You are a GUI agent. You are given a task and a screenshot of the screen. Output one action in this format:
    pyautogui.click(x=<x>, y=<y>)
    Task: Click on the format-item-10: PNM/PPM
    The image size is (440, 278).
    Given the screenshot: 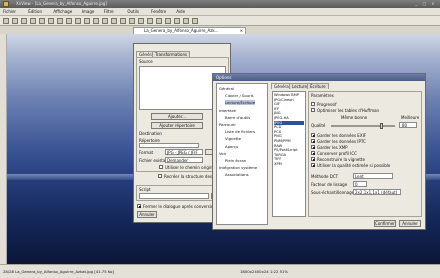 What is the action you would take?
    pyautogui.click(x=282, y=141)
    